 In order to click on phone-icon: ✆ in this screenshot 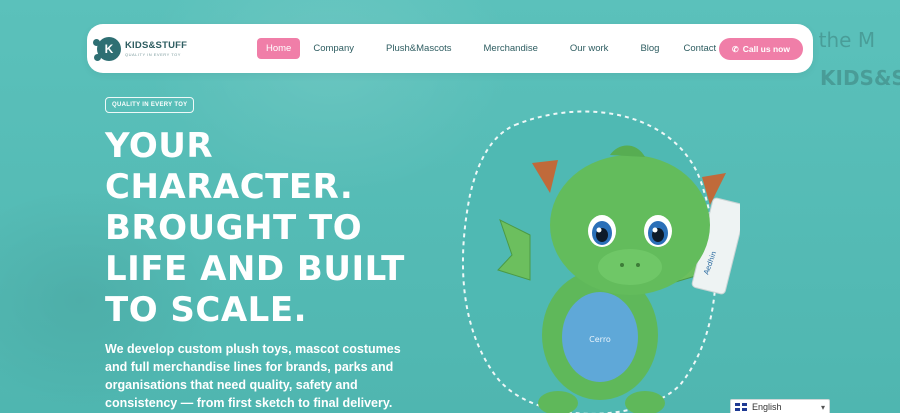, I will do `click(735, 49)`.